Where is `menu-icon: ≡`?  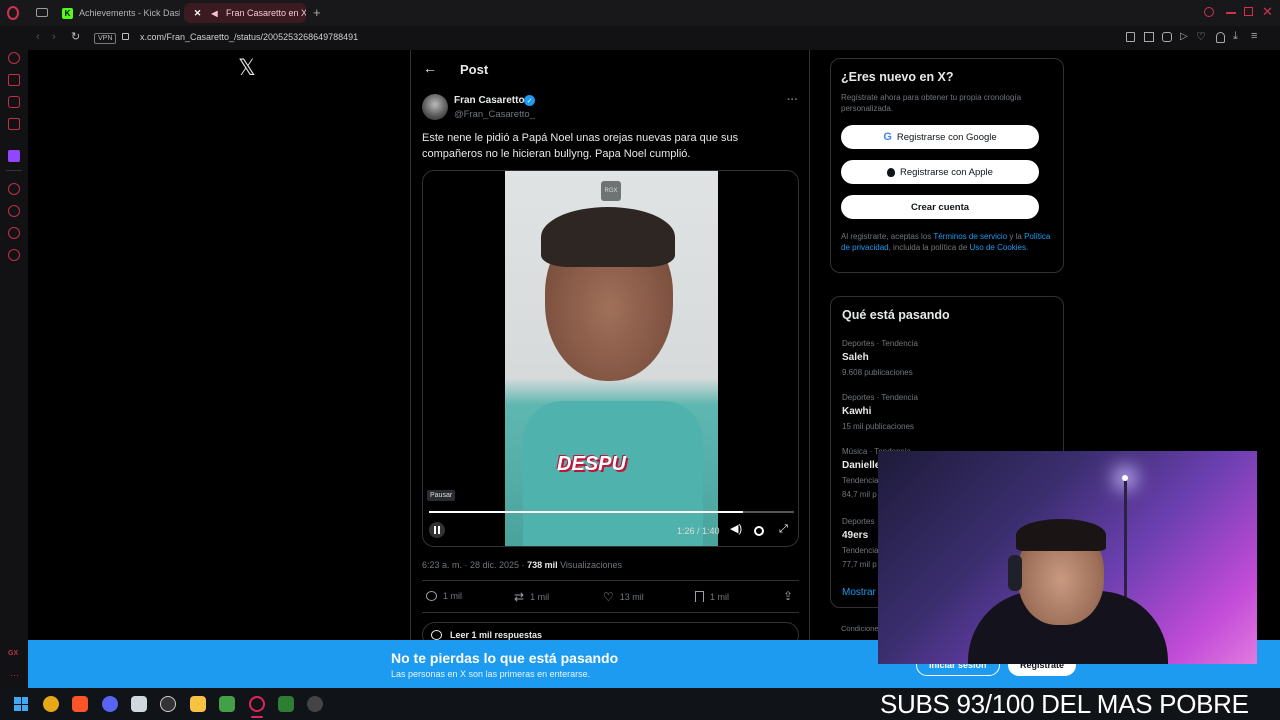 menu-icon: ≡ is located at coordinates (1254, 36).